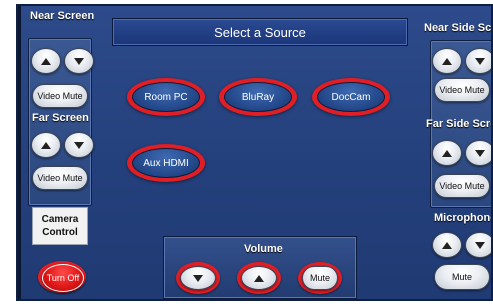 The image size is (493, 307). I want to click on volume-down-button, so click(198, 278).